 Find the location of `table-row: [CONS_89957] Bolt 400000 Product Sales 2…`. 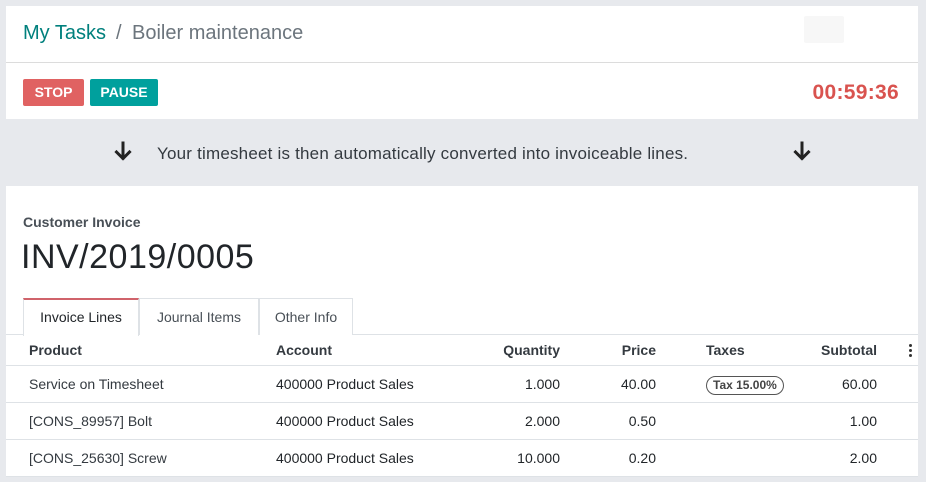

table-row: [CONS_89957] Bolt 400000 Product Sales 2… is located at coordinates (462, 421).